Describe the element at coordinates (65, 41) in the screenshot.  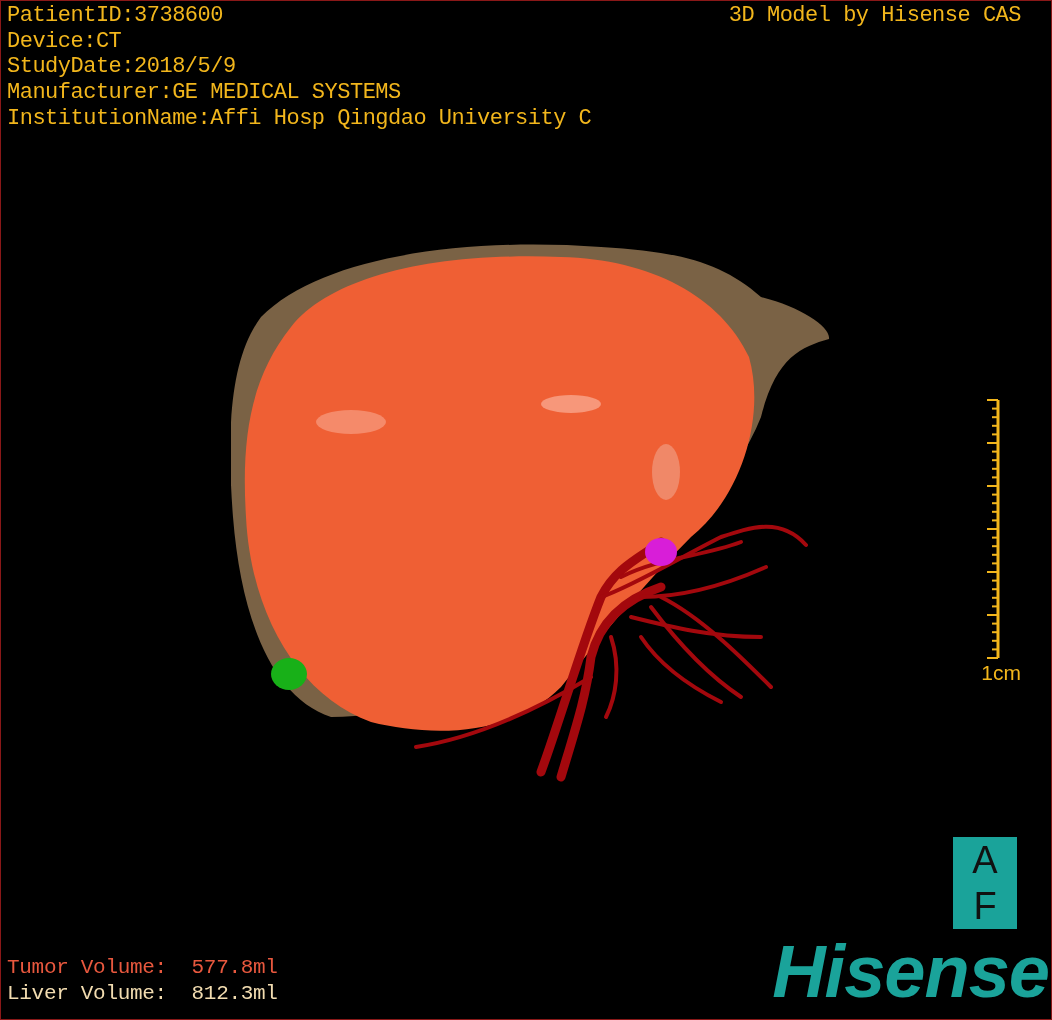
I see `study-info-text: Device:CT` at that location.